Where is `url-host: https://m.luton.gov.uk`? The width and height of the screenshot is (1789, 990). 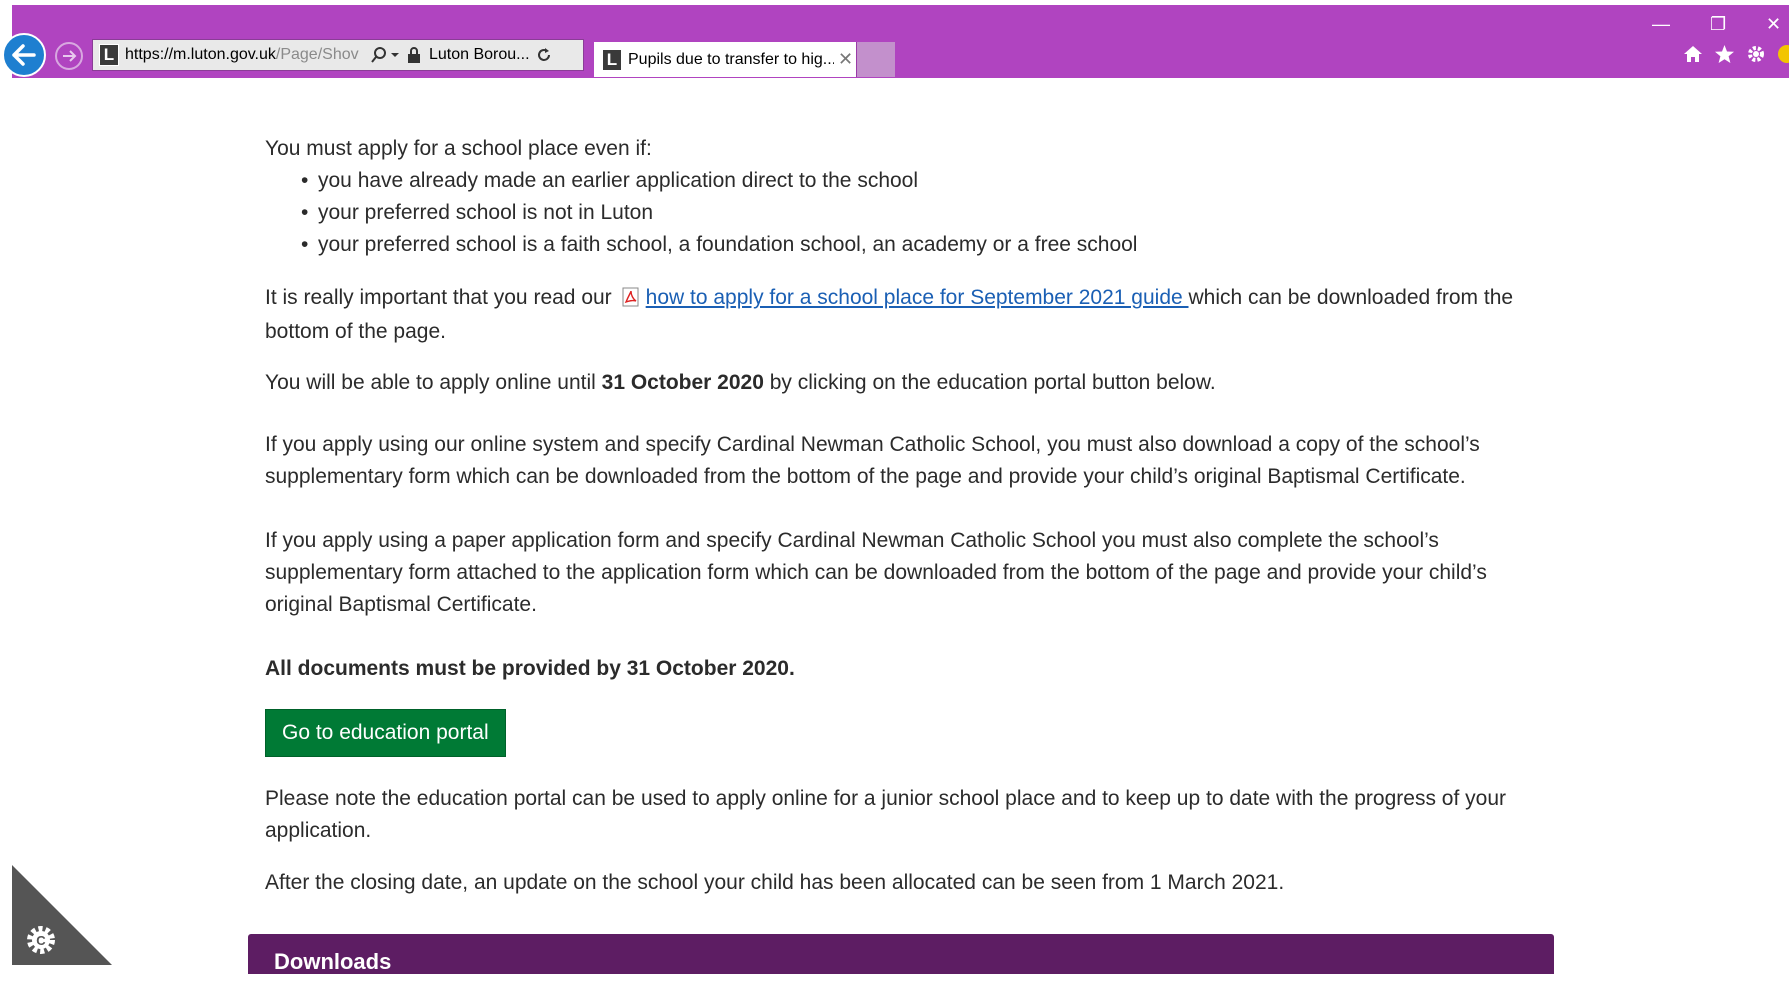 url-host: https://m.luton.gov.uk is located at coordinates (200, 54).